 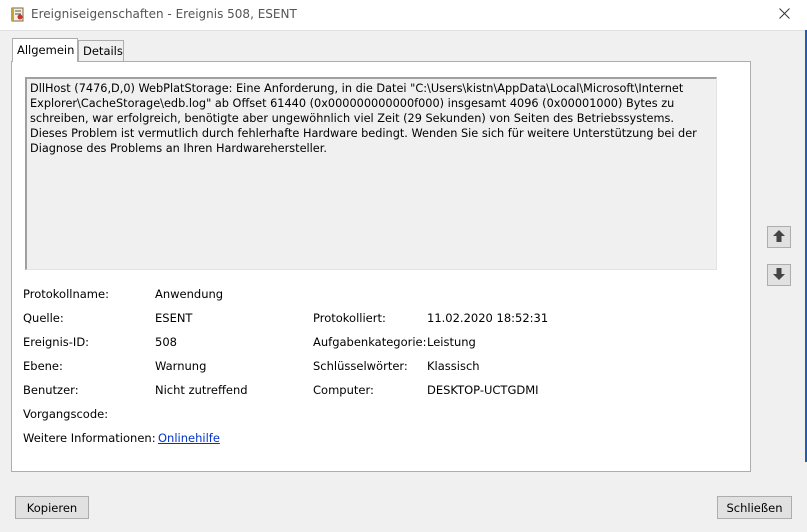 I want to click on protokolliert-value: 11.02.2020 18:52:31, so click(x=488, y=318).